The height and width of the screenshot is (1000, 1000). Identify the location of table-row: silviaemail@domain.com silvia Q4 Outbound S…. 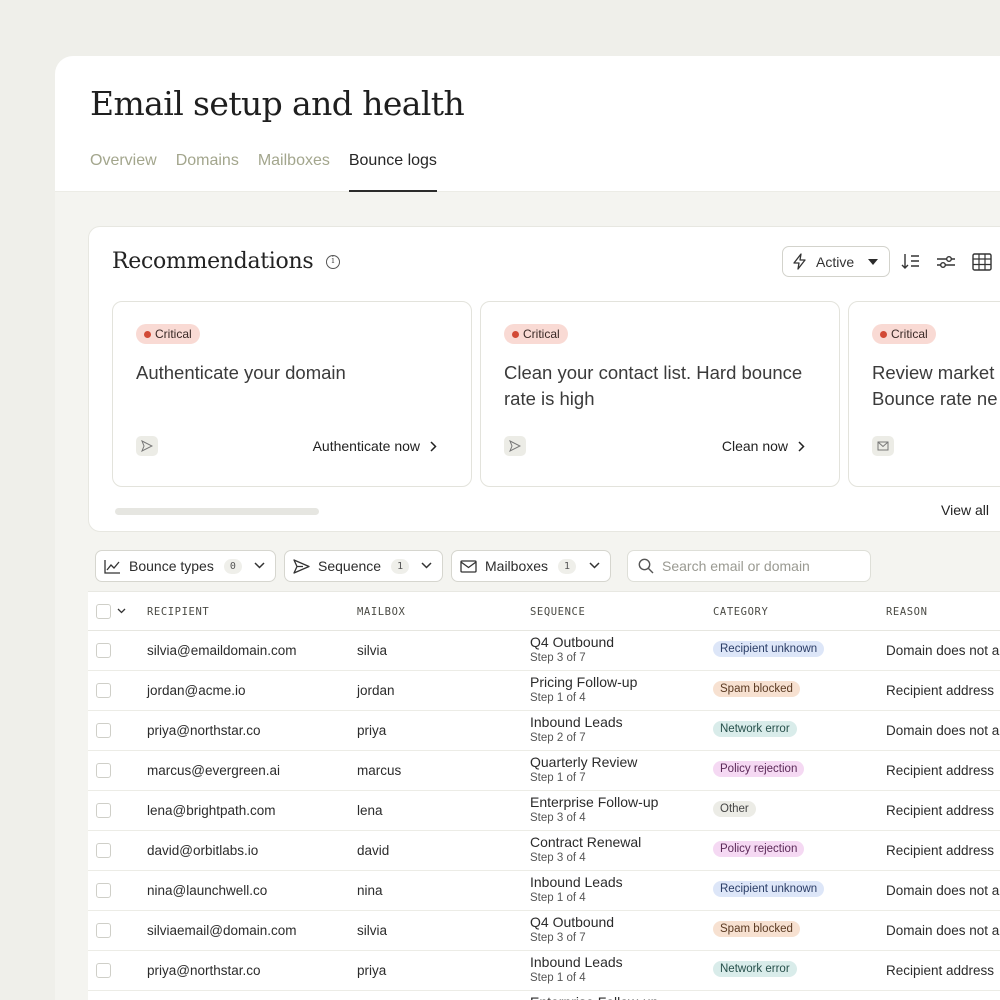
(544, 931).